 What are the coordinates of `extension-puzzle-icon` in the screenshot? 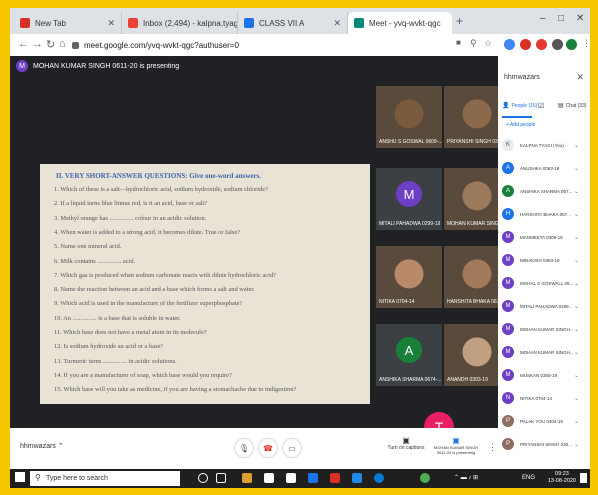 It's located at (557, 44).